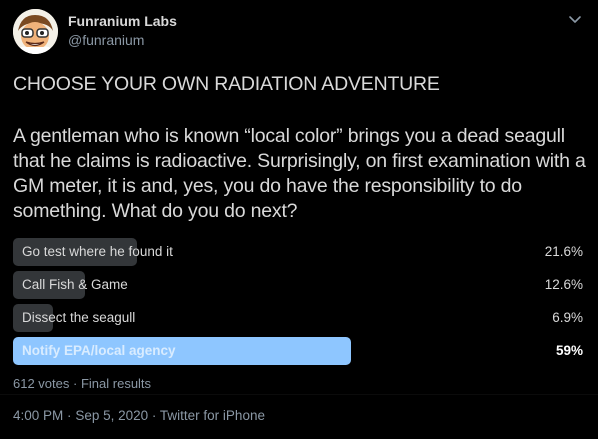 Image resolution: width=598 pixels, height=439 pixels. Describe the element at coordinates (111, 415) in the screenshot. I see `tweet-date: Sep 5, 2020` at that location.